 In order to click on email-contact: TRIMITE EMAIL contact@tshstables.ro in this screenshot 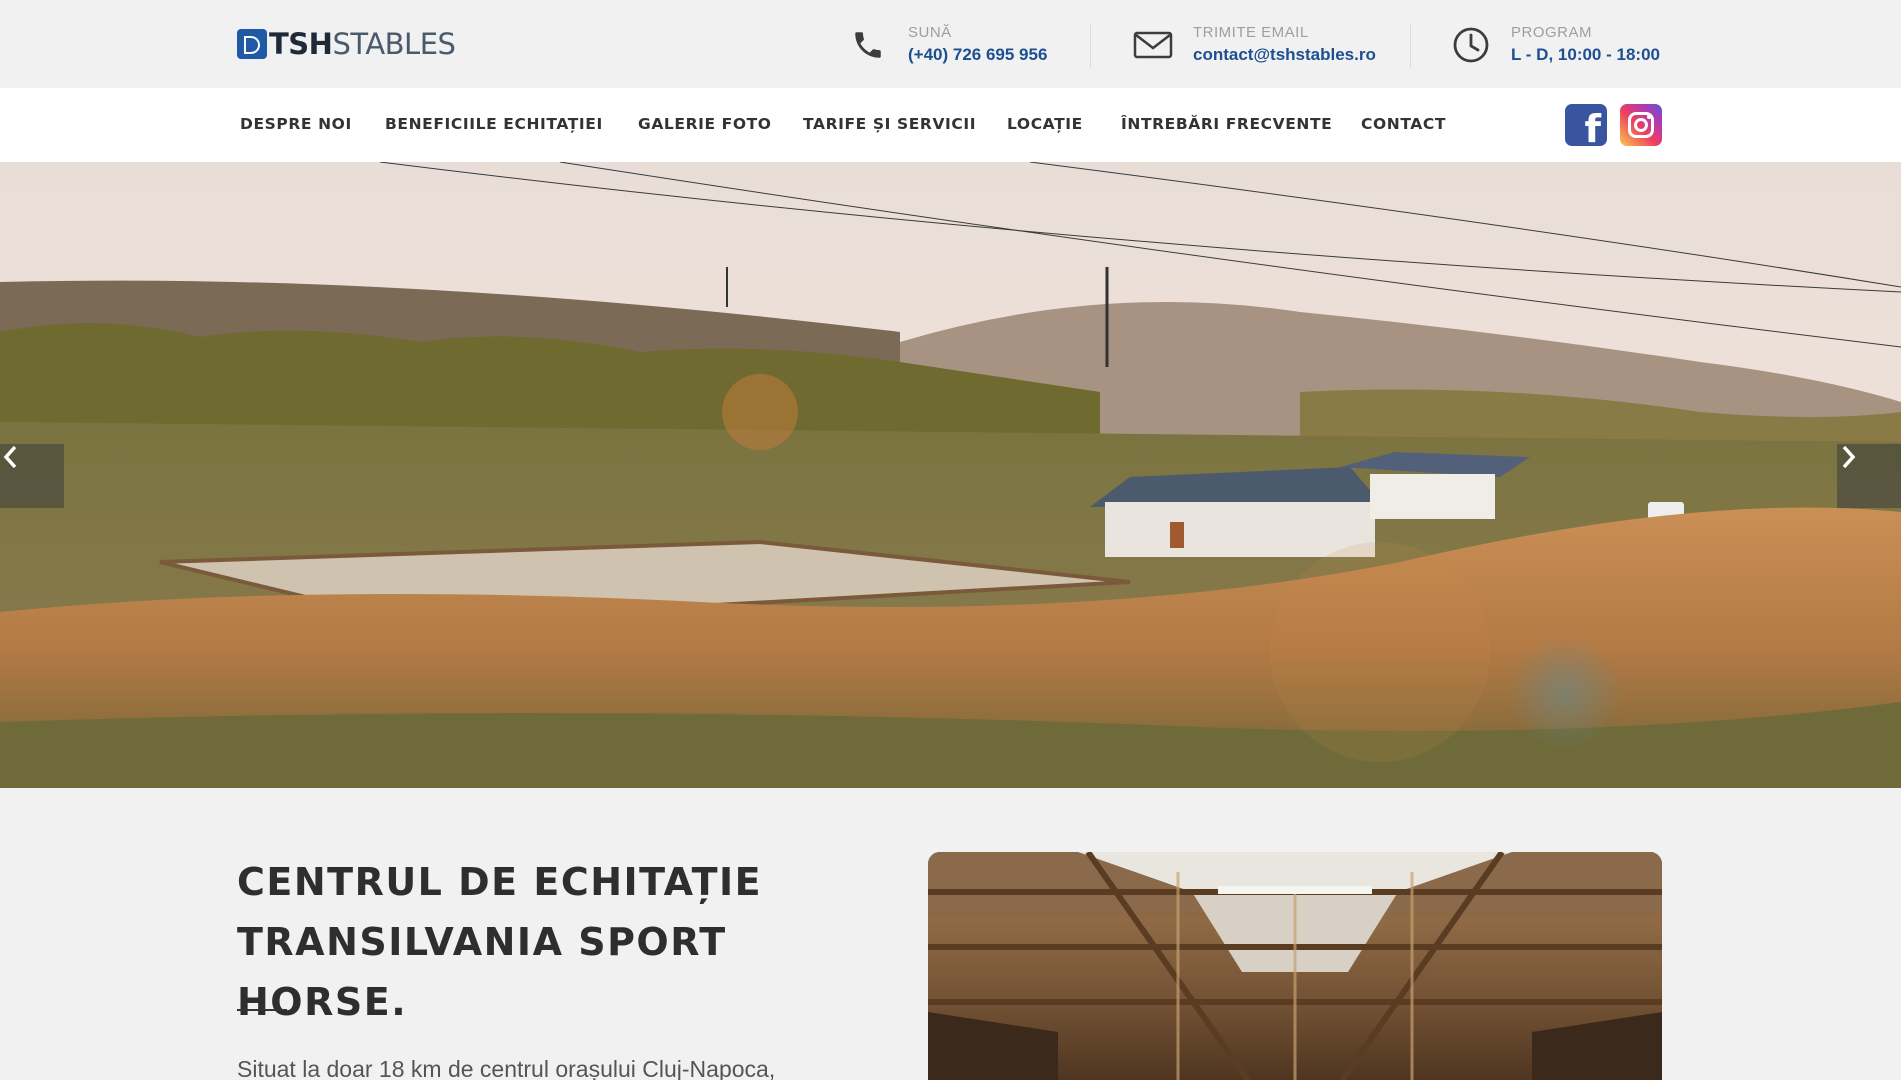, I will do `click(1254, 45)`.